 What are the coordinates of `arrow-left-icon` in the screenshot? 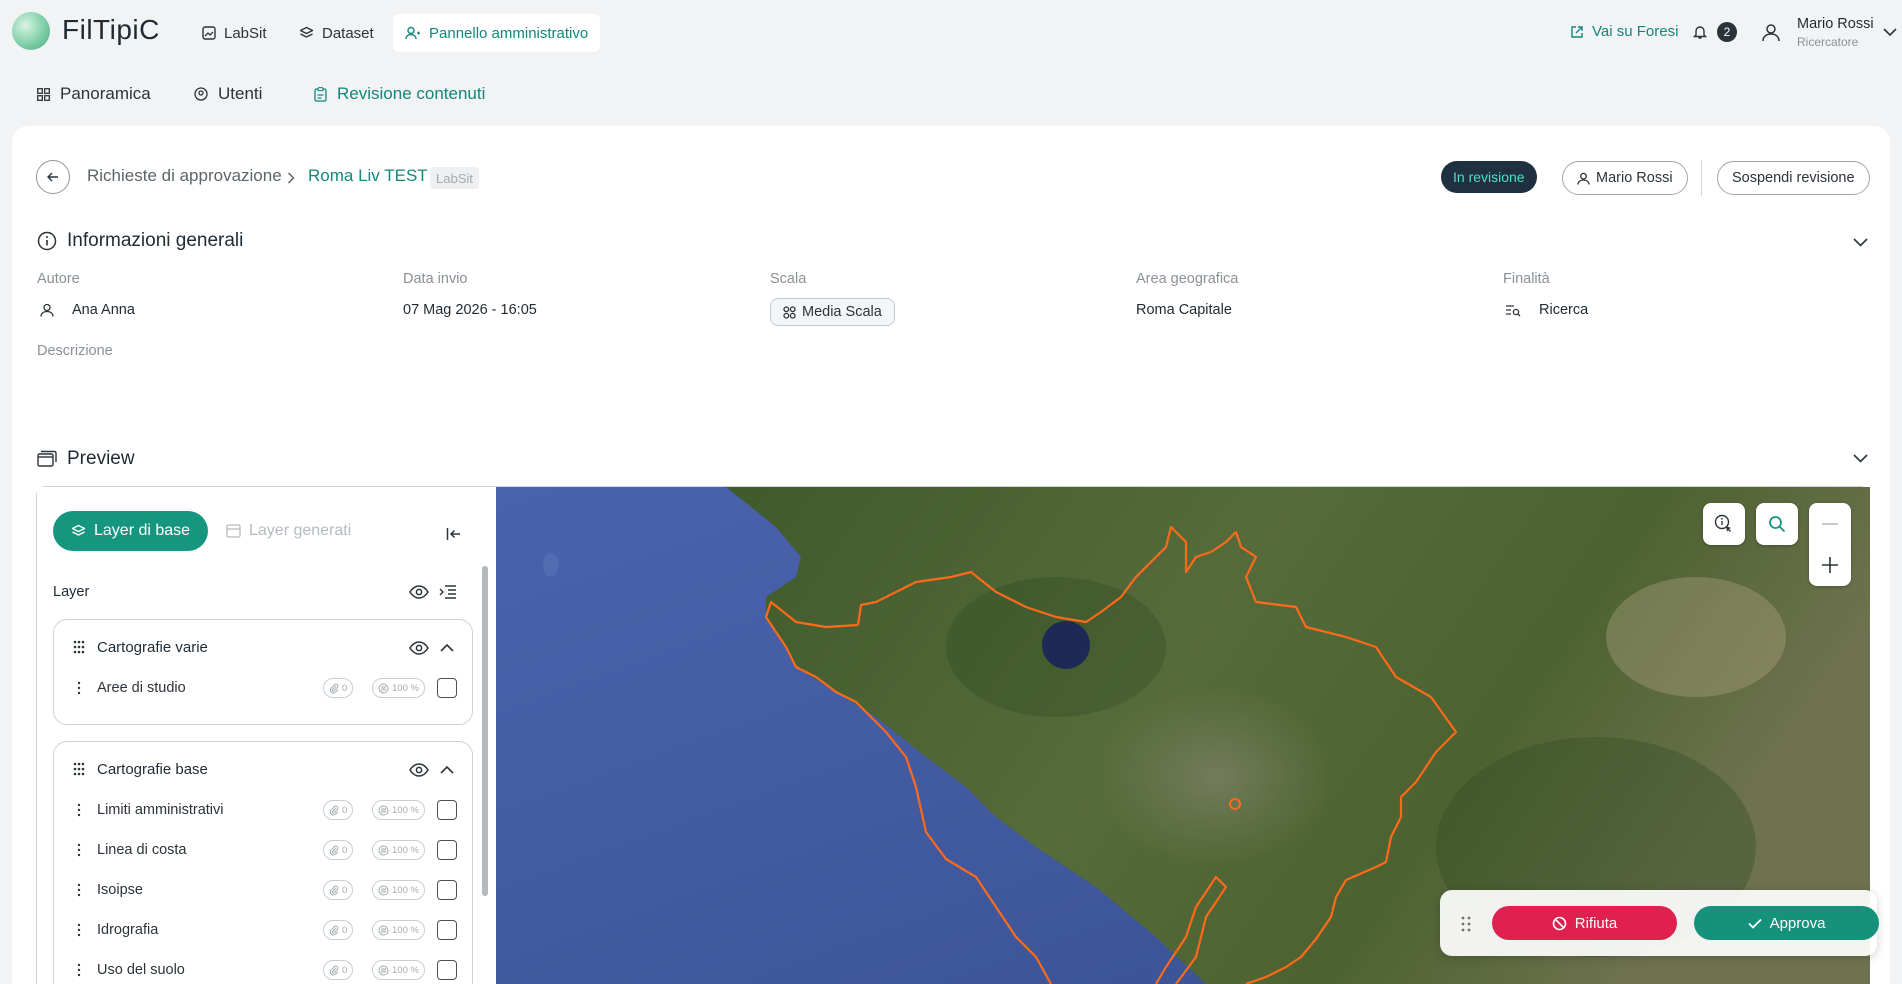 It's located at (53, 177).